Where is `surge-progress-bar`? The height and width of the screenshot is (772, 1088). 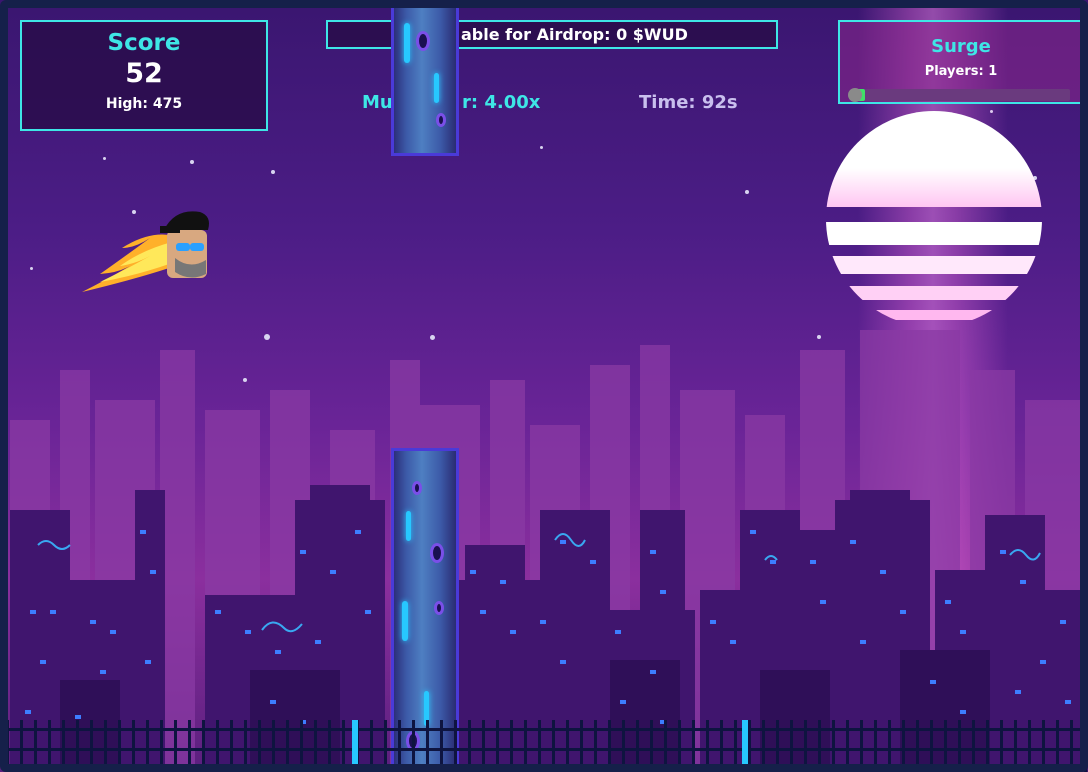 surge-progress-bar is located at coordinates (959, 95).